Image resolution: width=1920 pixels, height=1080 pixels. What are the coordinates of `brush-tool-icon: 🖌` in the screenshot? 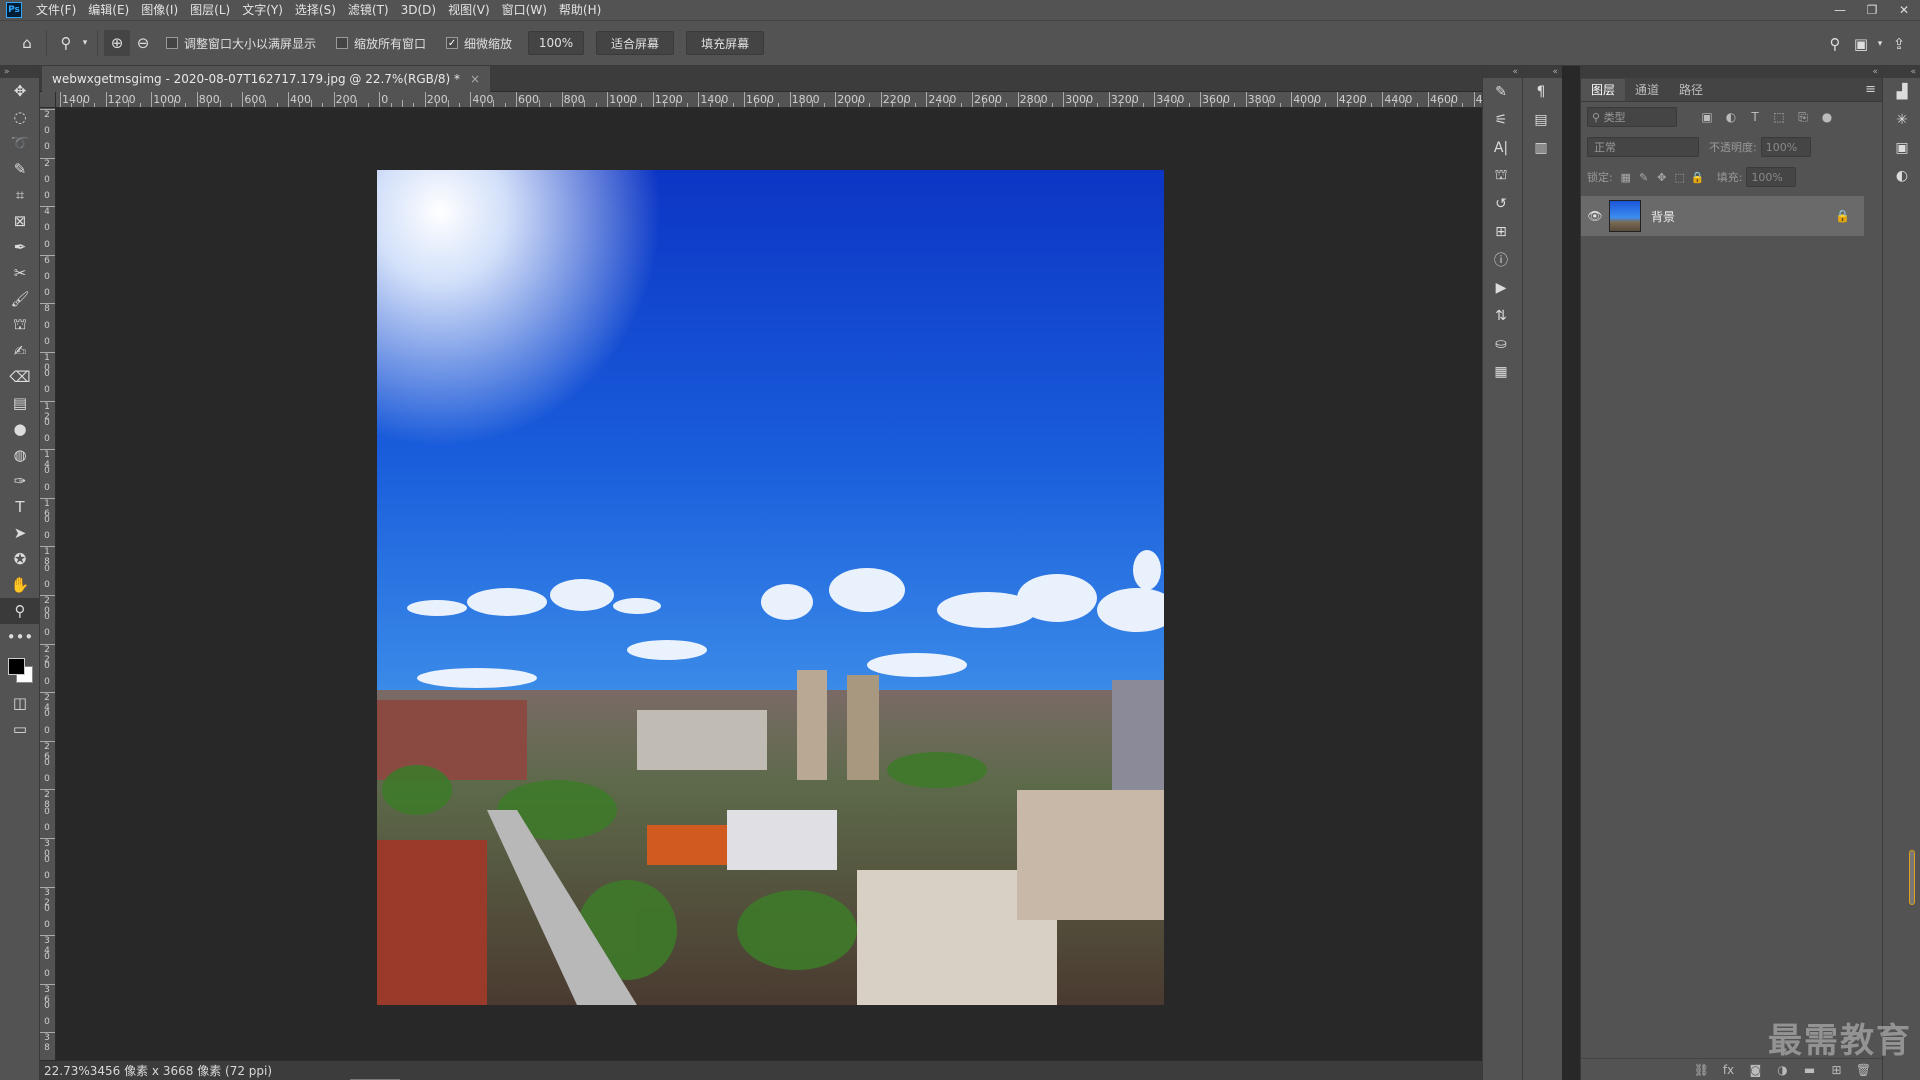 It's located at (20, 299).